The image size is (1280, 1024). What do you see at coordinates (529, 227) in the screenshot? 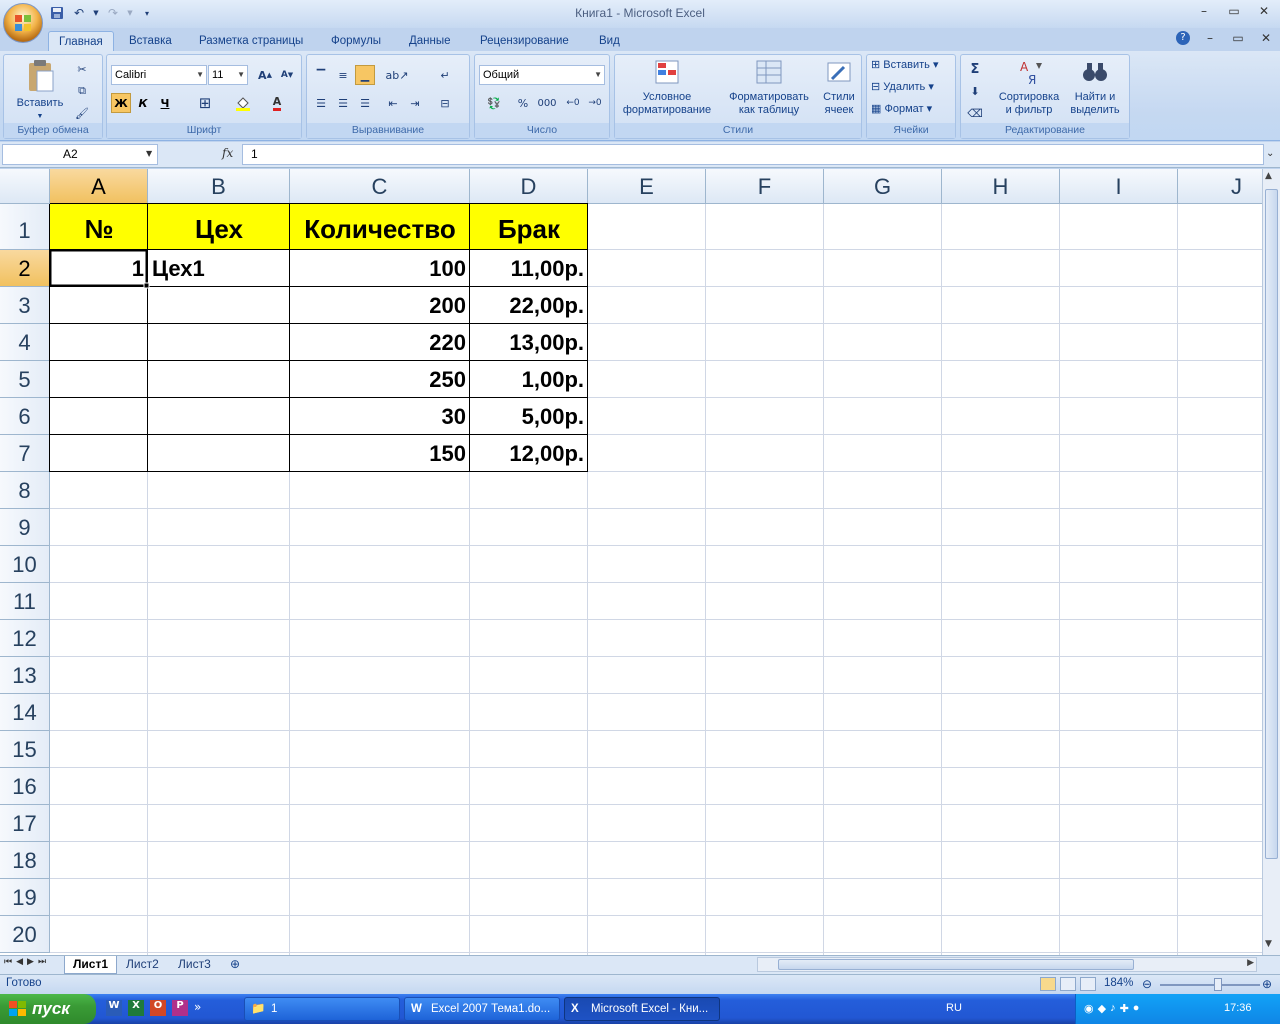
I see `table-header-cell: Брак` at bounding box center [529, 227].